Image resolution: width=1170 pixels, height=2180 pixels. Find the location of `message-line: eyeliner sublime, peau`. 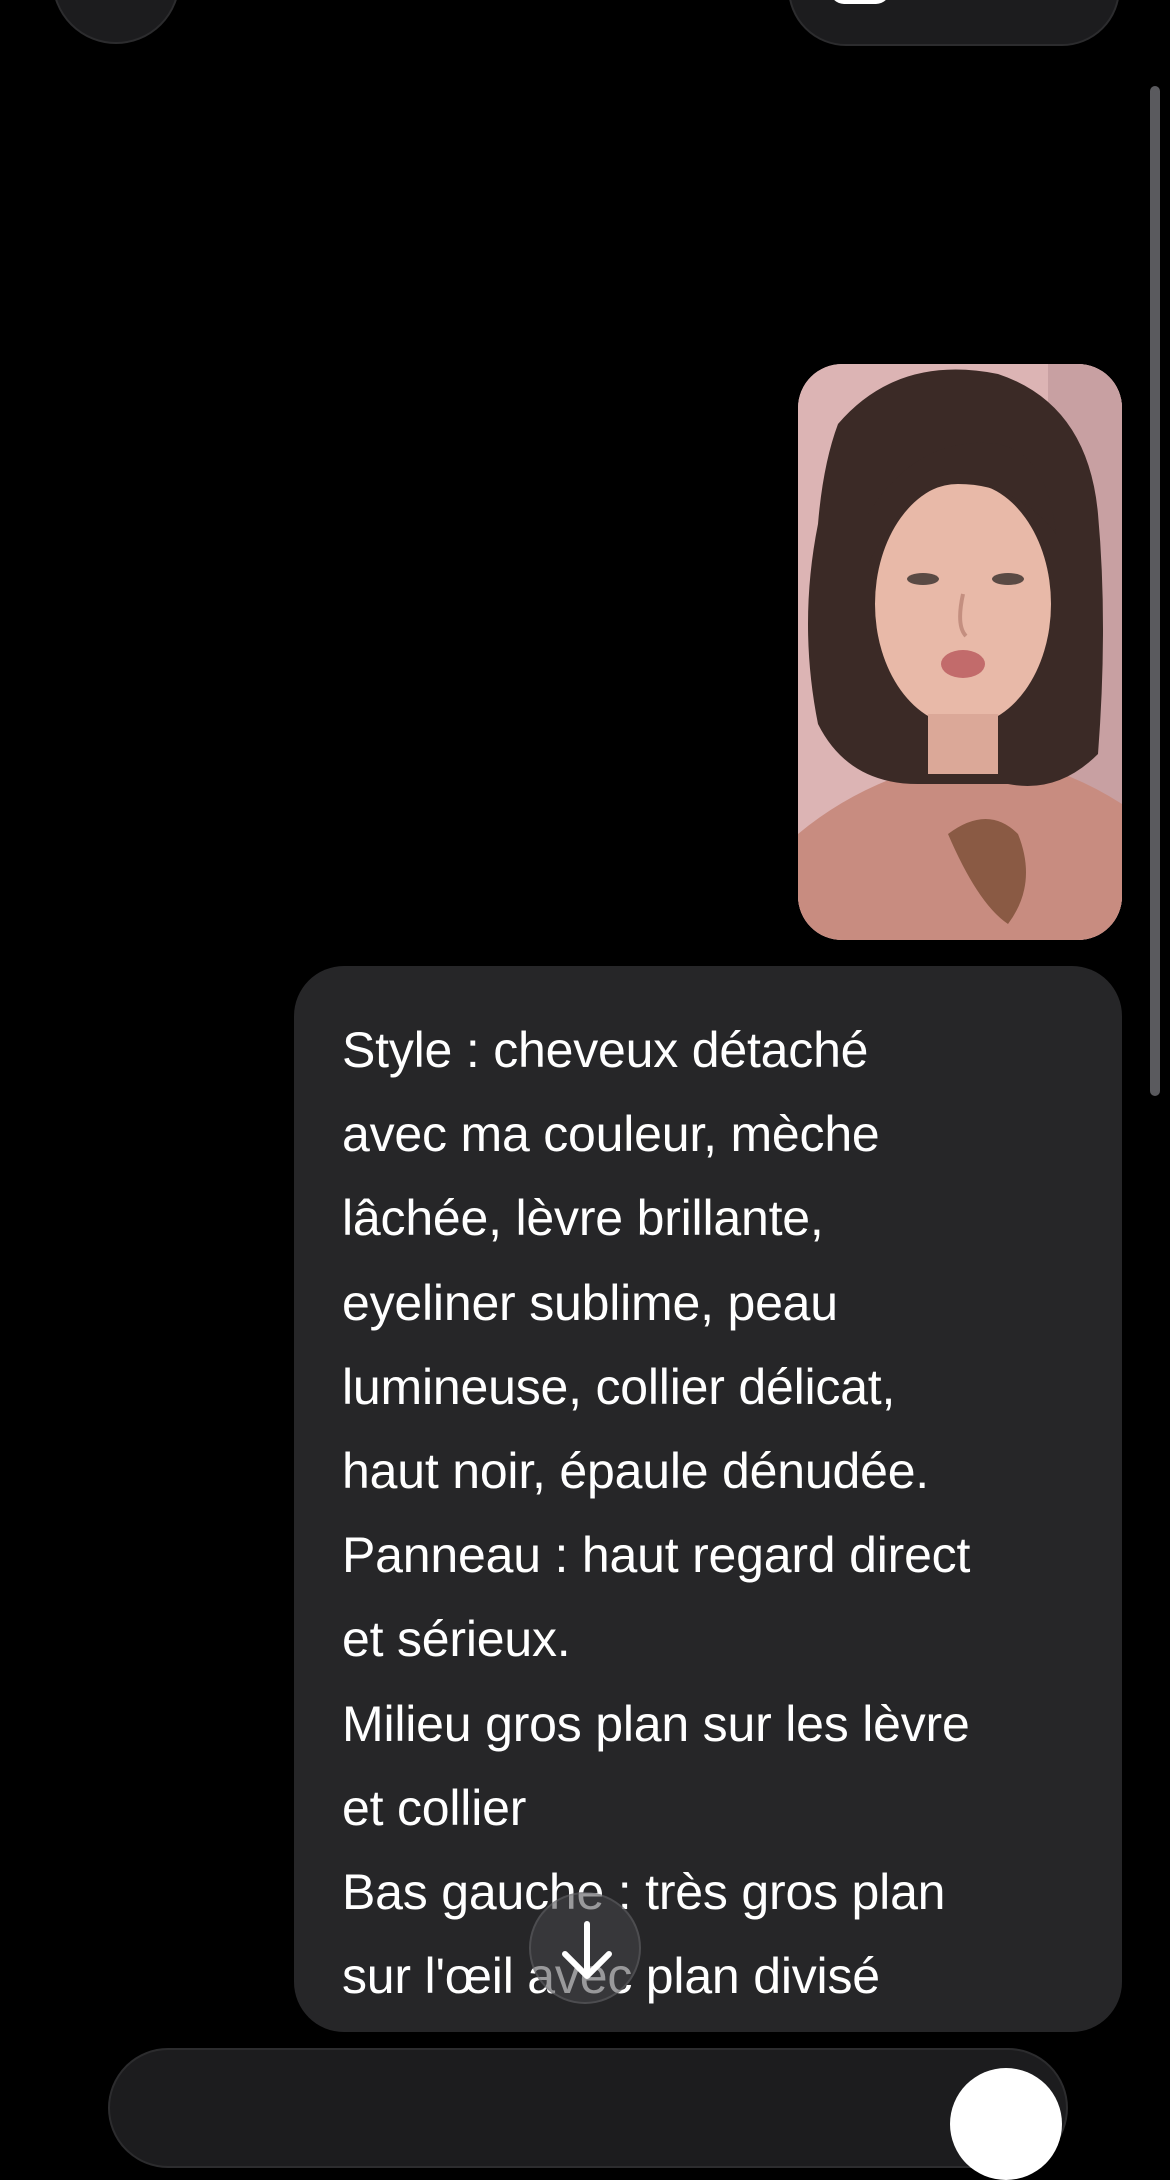

message-line: eyeliner sublime, peau is located at coordinates (590, 1302).